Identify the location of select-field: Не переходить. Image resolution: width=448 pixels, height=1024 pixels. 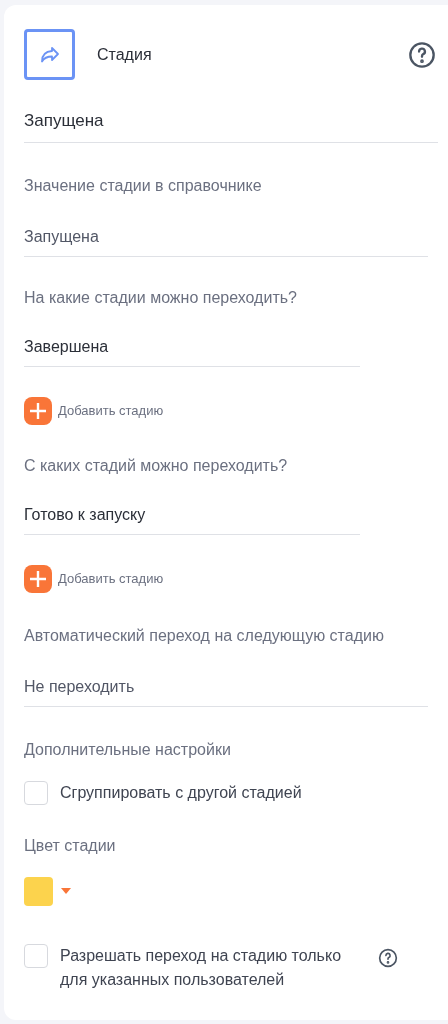
(226, 691).